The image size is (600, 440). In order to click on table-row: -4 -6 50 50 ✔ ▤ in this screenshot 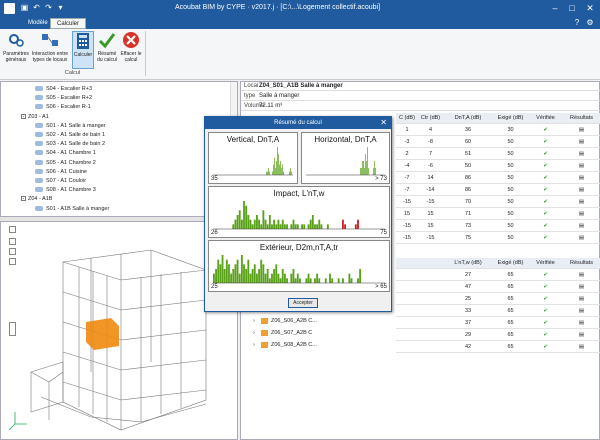, I will do `click(498, 166)`.